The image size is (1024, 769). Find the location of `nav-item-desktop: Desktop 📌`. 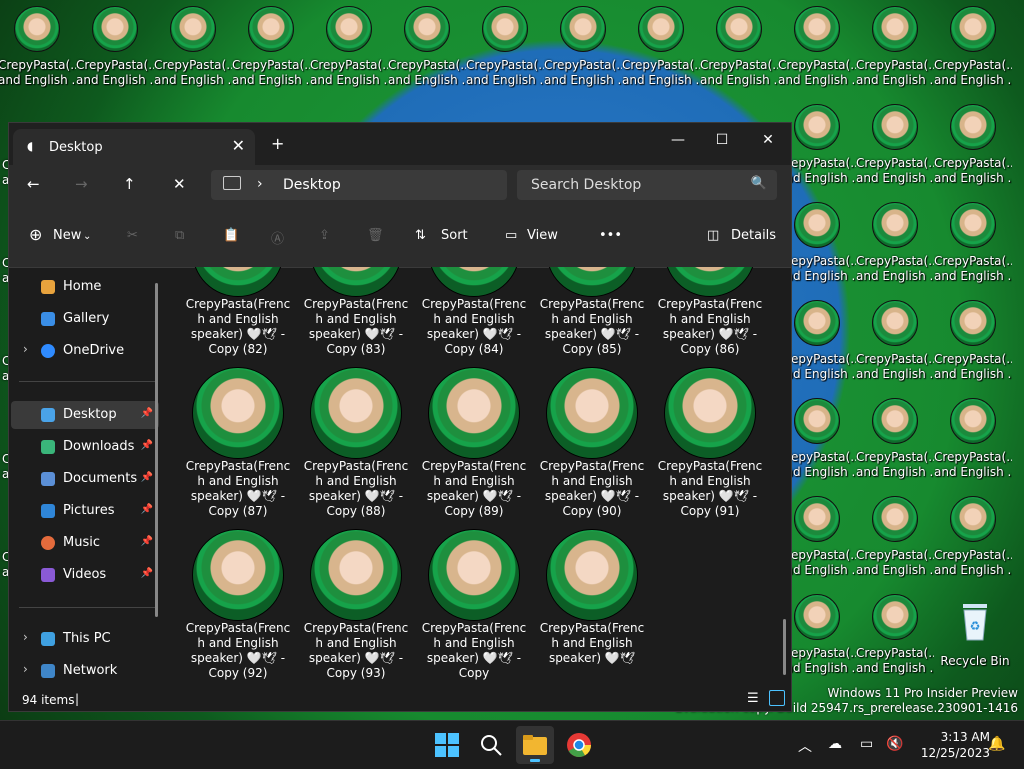

nav-item-desktop: Desktop 📌 is located at coordinates (85, 415).